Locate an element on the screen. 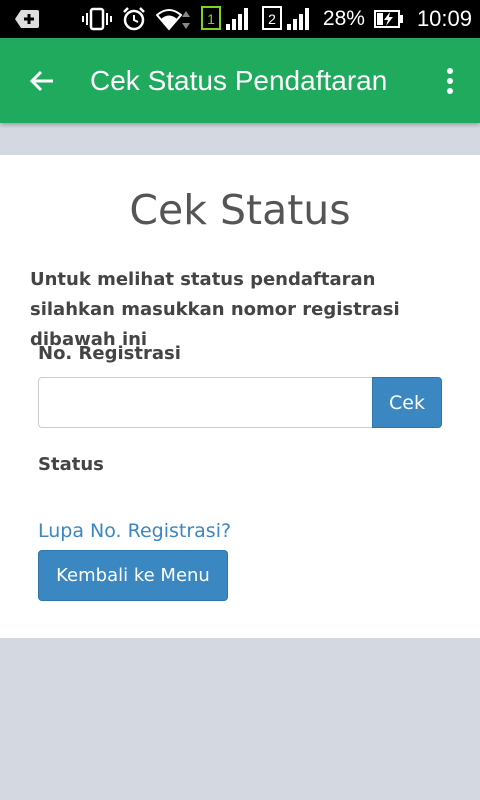 The height and width of the screenshot is (800, 480). arrow-left-icon is located at coordinates (41, 80).